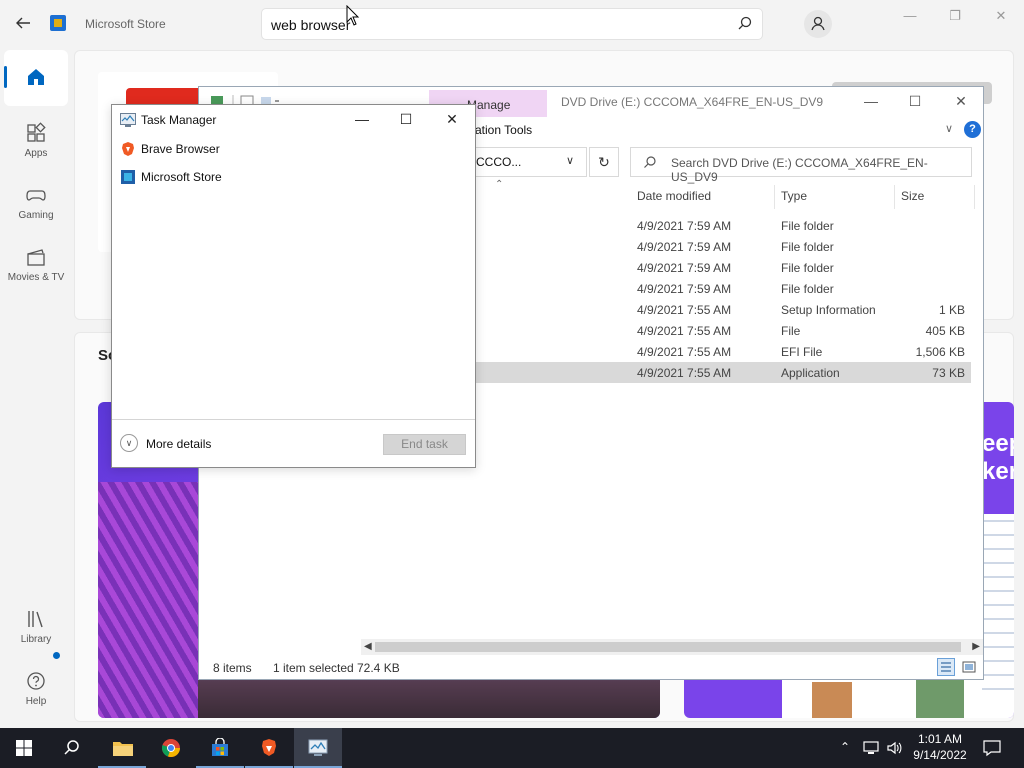  Describe the element at coordinates (794, 196) in the screenshot. I see `column-type: Type` at that location.